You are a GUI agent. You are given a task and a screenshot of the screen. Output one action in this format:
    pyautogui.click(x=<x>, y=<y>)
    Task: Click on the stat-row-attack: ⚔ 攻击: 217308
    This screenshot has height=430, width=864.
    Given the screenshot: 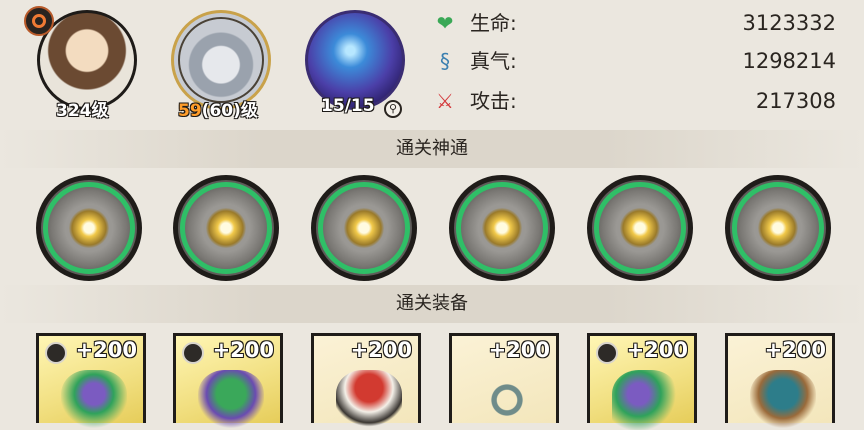 What is the action you would take?
    pyautogui.click(x=634, y=101)
    